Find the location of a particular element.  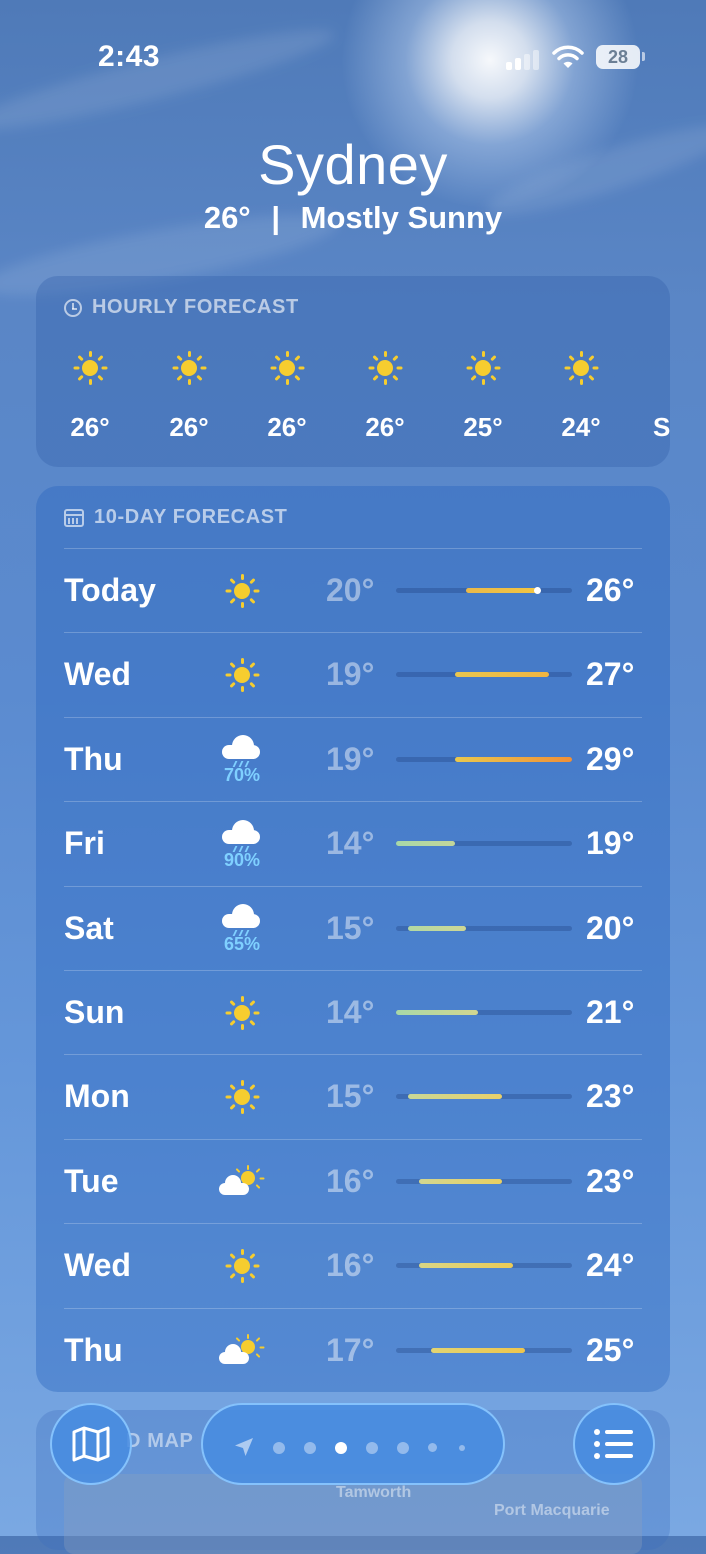

high-temp: 26° is located at coordinates (610, 590).